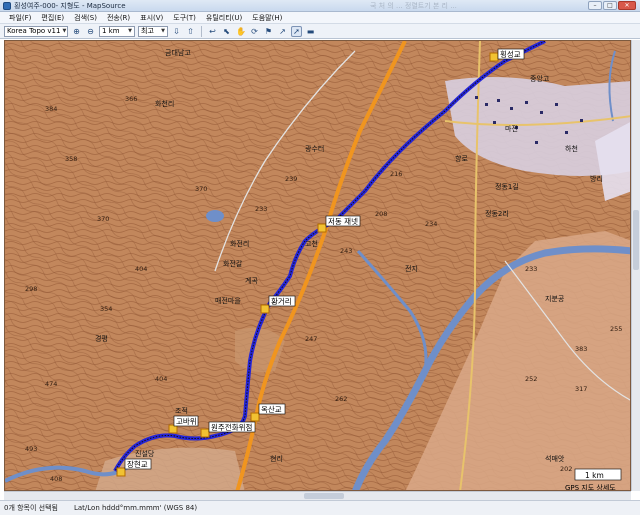 The height and width of the screenshot is (515, 640). What do you see at coordinates (240, 31) in the screenshot?
I see `hand-pan-icon: ✋` at bounding box center [240, 31].